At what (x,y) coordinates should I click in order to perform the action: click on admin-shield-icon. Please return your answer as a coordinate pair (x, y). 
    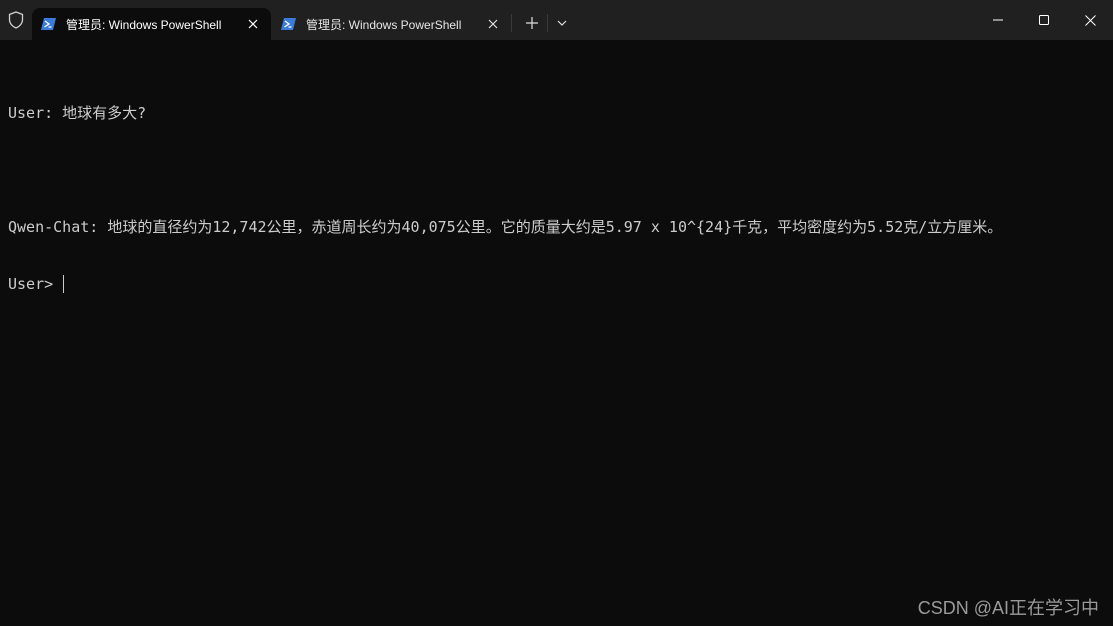
    Looking at the image, I should click on (16, 20).